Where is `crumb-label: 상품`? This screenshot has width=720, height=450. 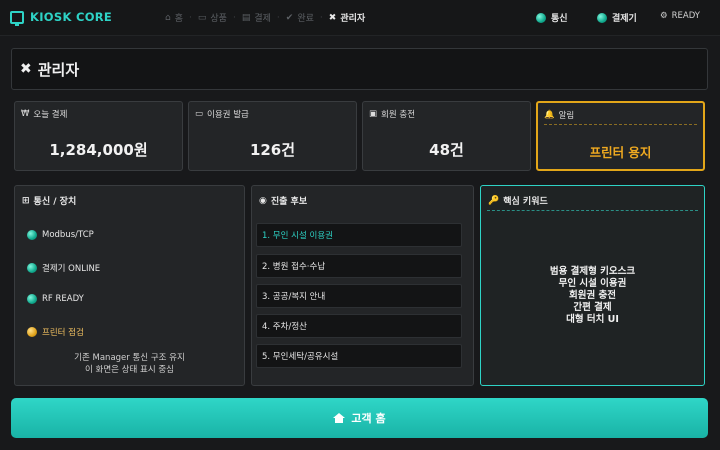 crumb-label: 상품 is located at coordinates (218, 19).